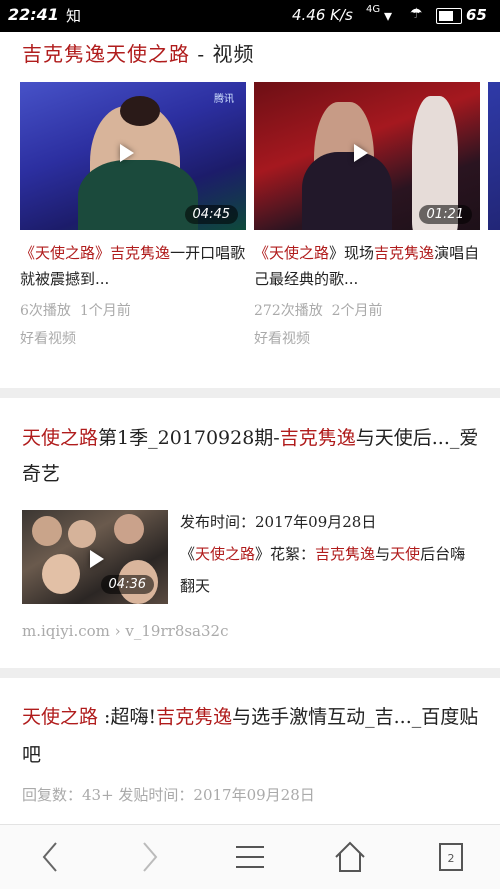  I want to click on app-notification-icon: 知, so click(74, 16).